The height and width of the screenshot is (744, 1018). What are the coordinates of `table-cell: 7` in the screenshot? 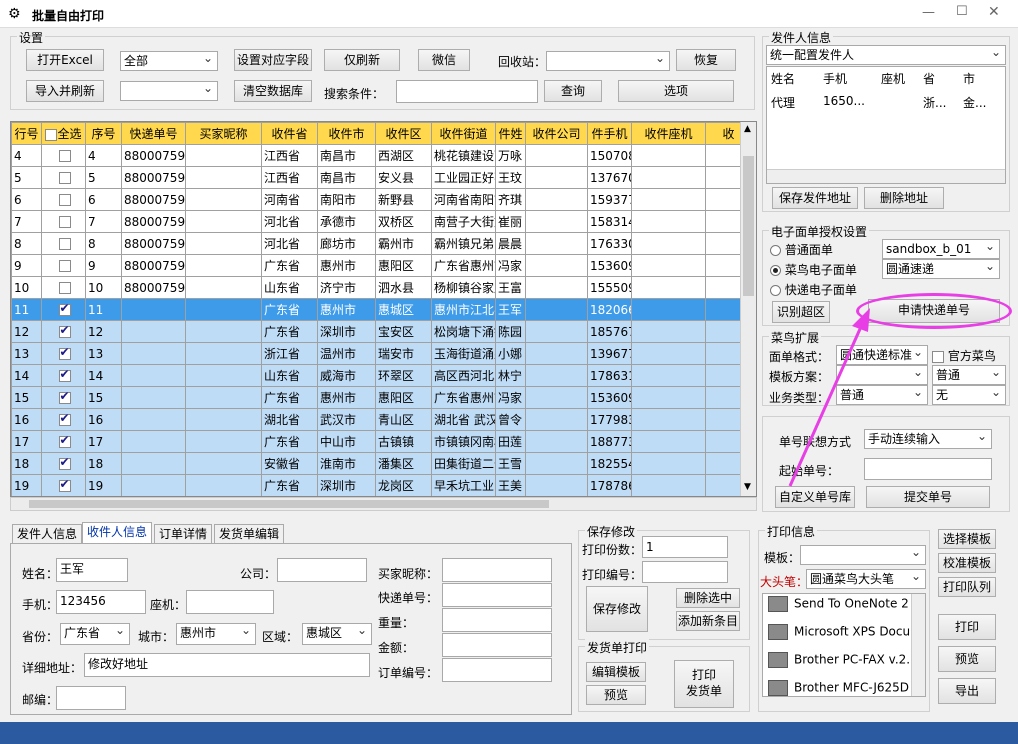 It's located at (103, 221).